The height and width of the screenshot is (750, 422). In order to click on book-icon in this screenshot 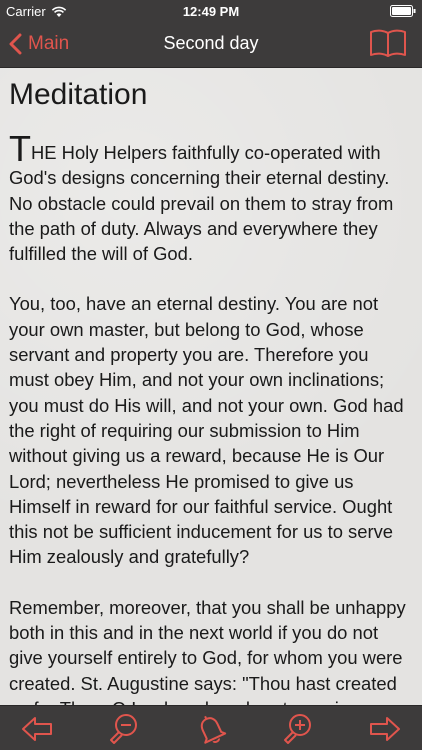, I will do `click(388, 43)`.